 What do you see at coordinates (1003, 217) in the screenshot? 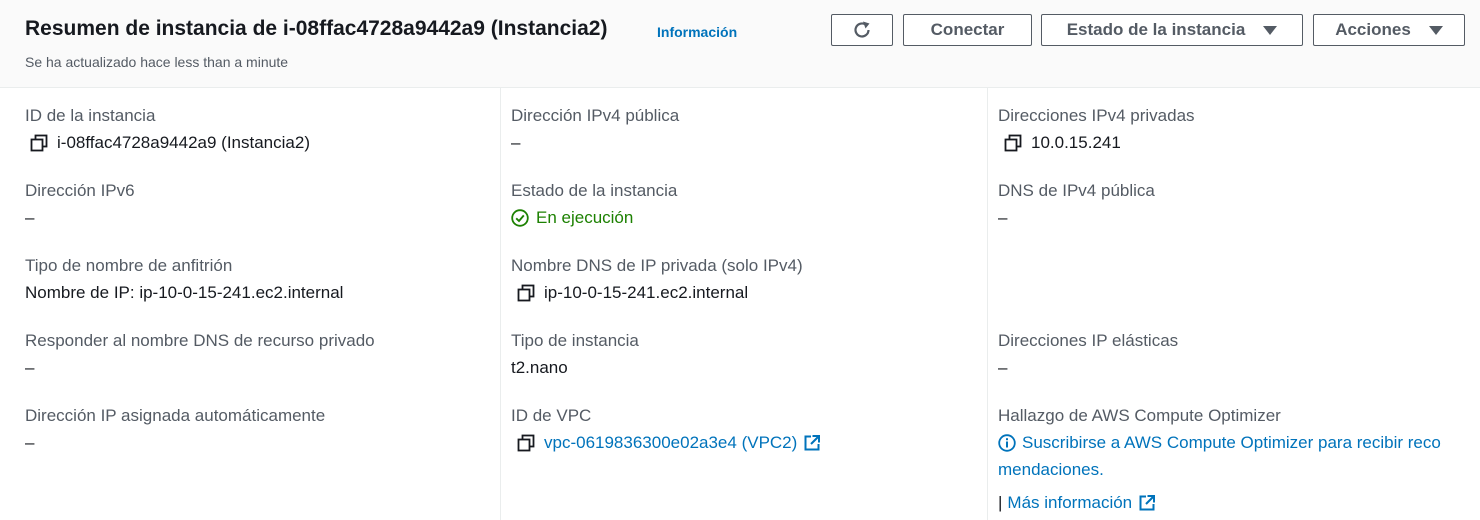
I see `public-ipv4-dns-value: –` at bounding box center [1003, 217].